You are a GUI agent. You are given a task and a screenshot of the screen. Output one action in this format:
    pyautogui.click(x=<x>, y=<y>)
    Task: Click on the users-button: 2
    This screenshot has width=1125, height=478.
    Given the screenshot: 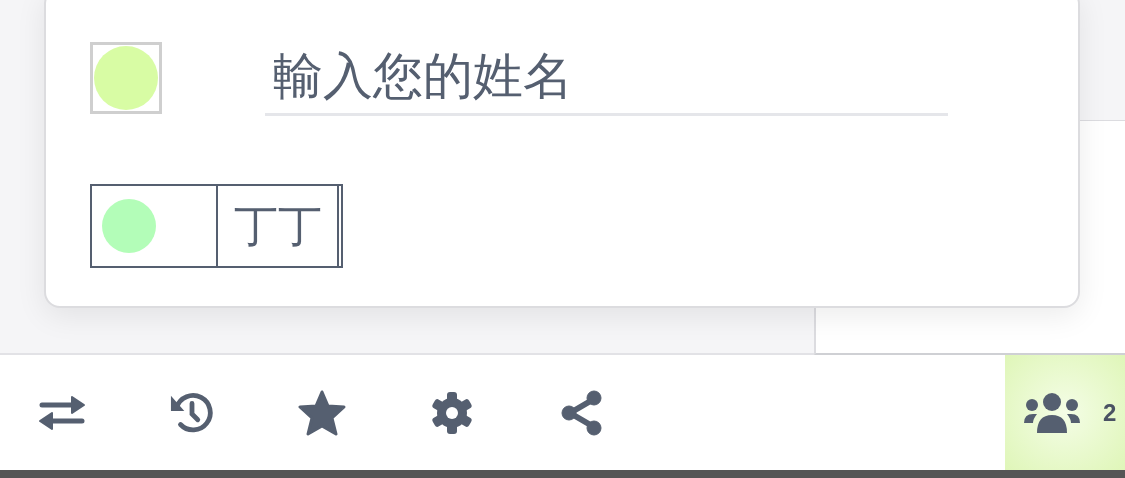 What is the action you would take?
    pyautogui.click(x=1065, y=412)
    